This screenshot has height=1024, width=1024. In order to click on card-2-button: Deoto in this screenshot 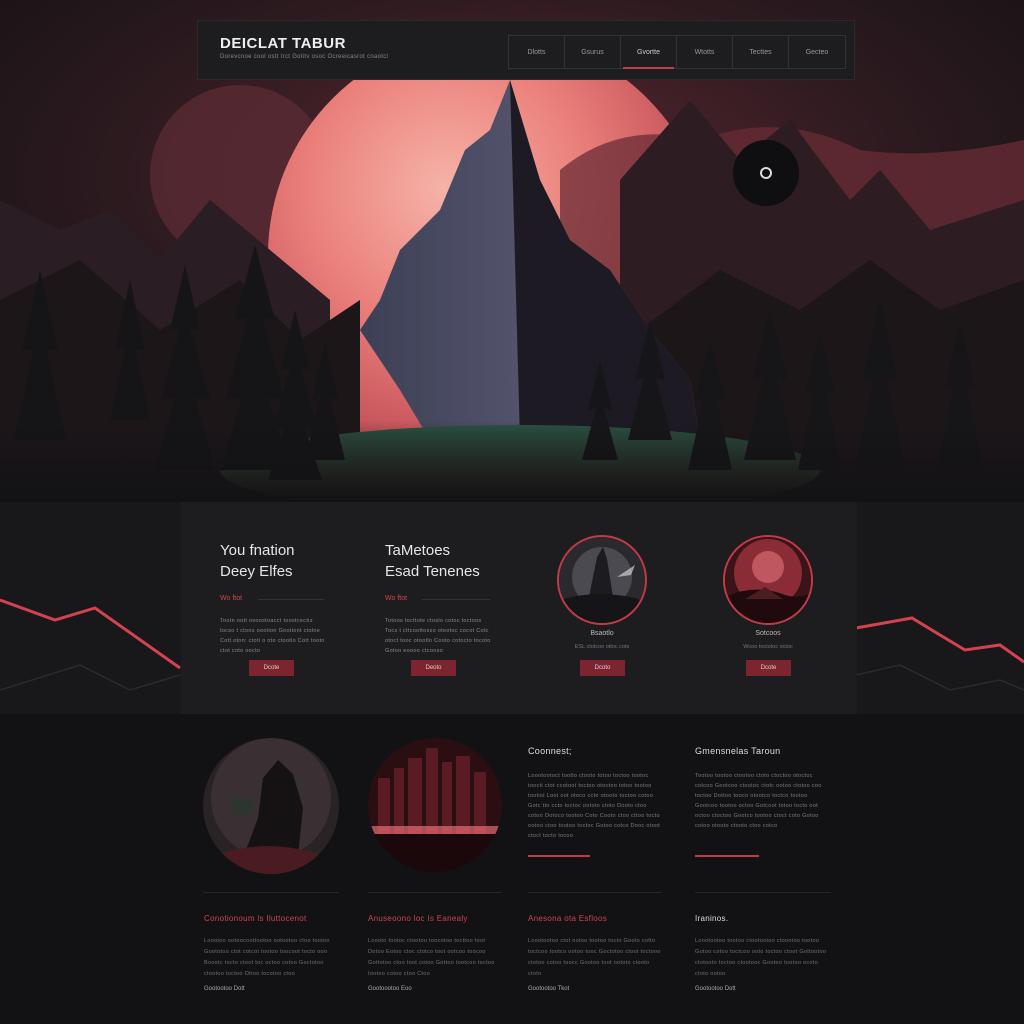, I will do `click(433, 668)`.